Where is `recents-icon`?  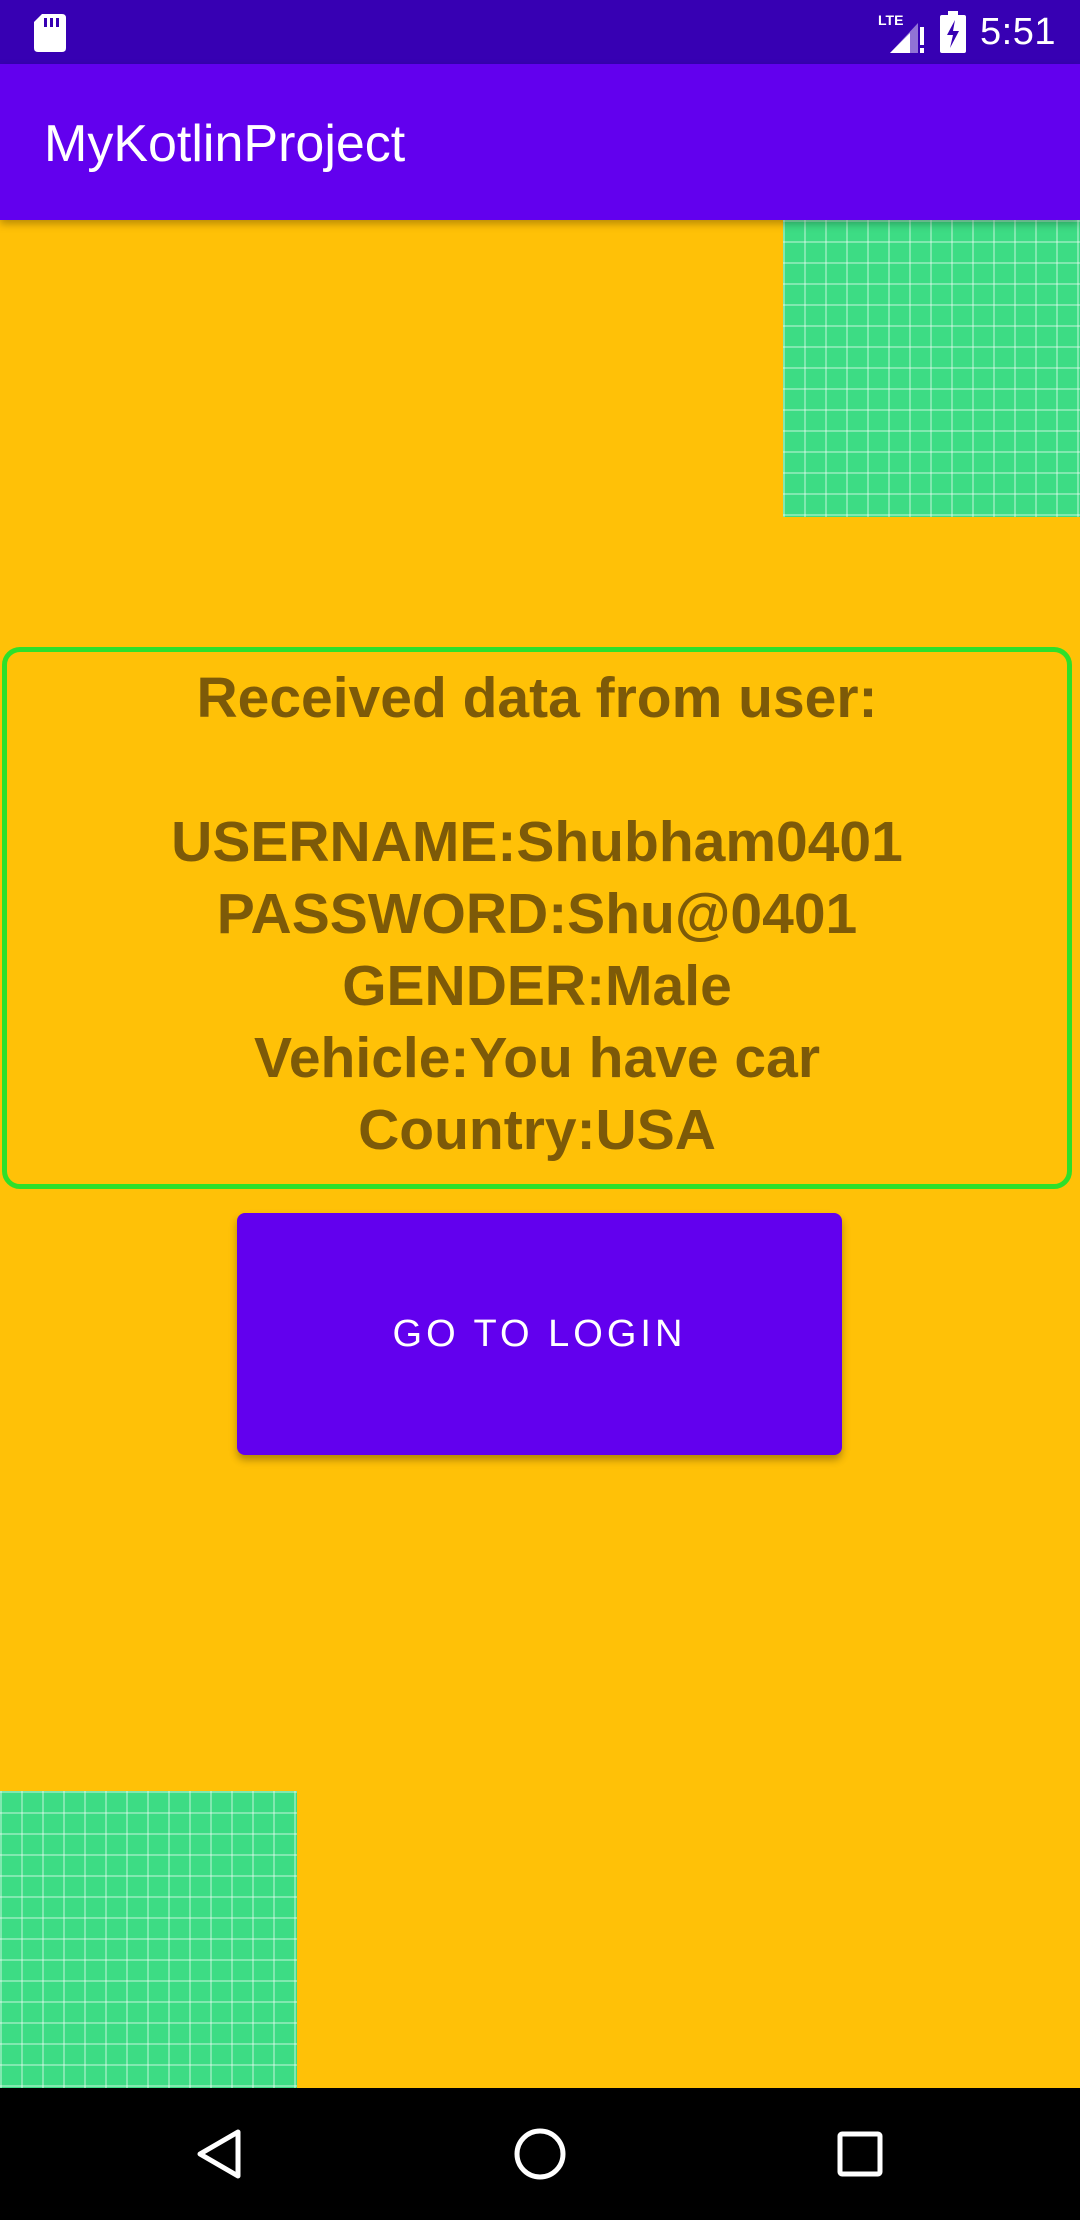
recents-icon is located at coordinates (860, 2154).